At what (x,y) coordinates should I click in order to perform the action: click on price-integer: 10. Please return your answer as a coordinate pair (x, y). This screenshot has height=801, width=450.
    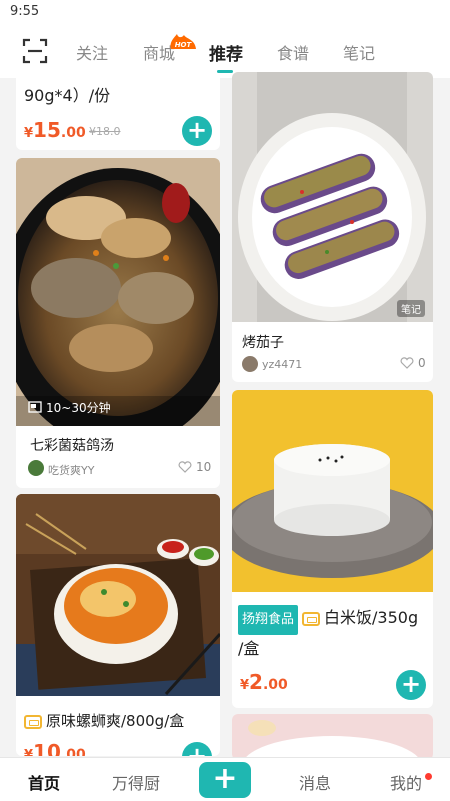
    Looking at the image, I should click on (47, 748).